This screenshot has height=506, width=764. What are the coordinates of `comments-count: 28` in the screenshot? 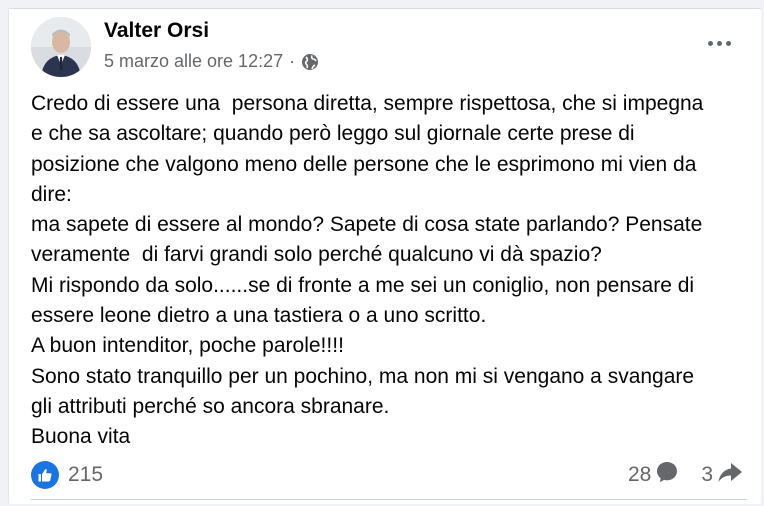 It's located at (639, 474).